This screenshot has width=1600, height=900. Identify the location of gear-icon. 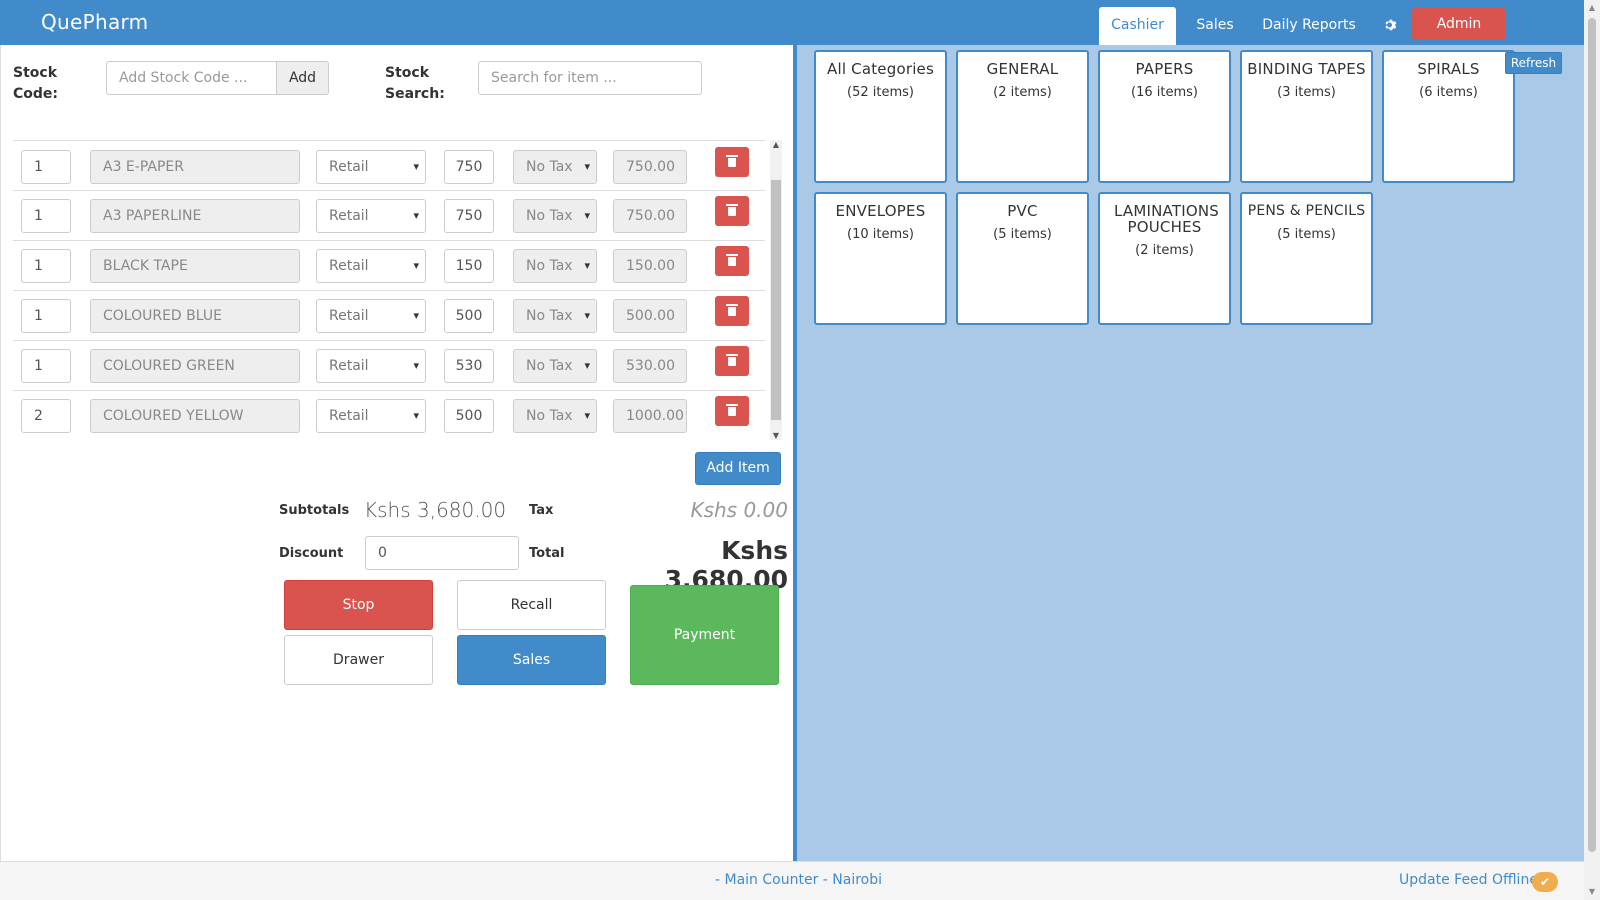
(1391, 25).